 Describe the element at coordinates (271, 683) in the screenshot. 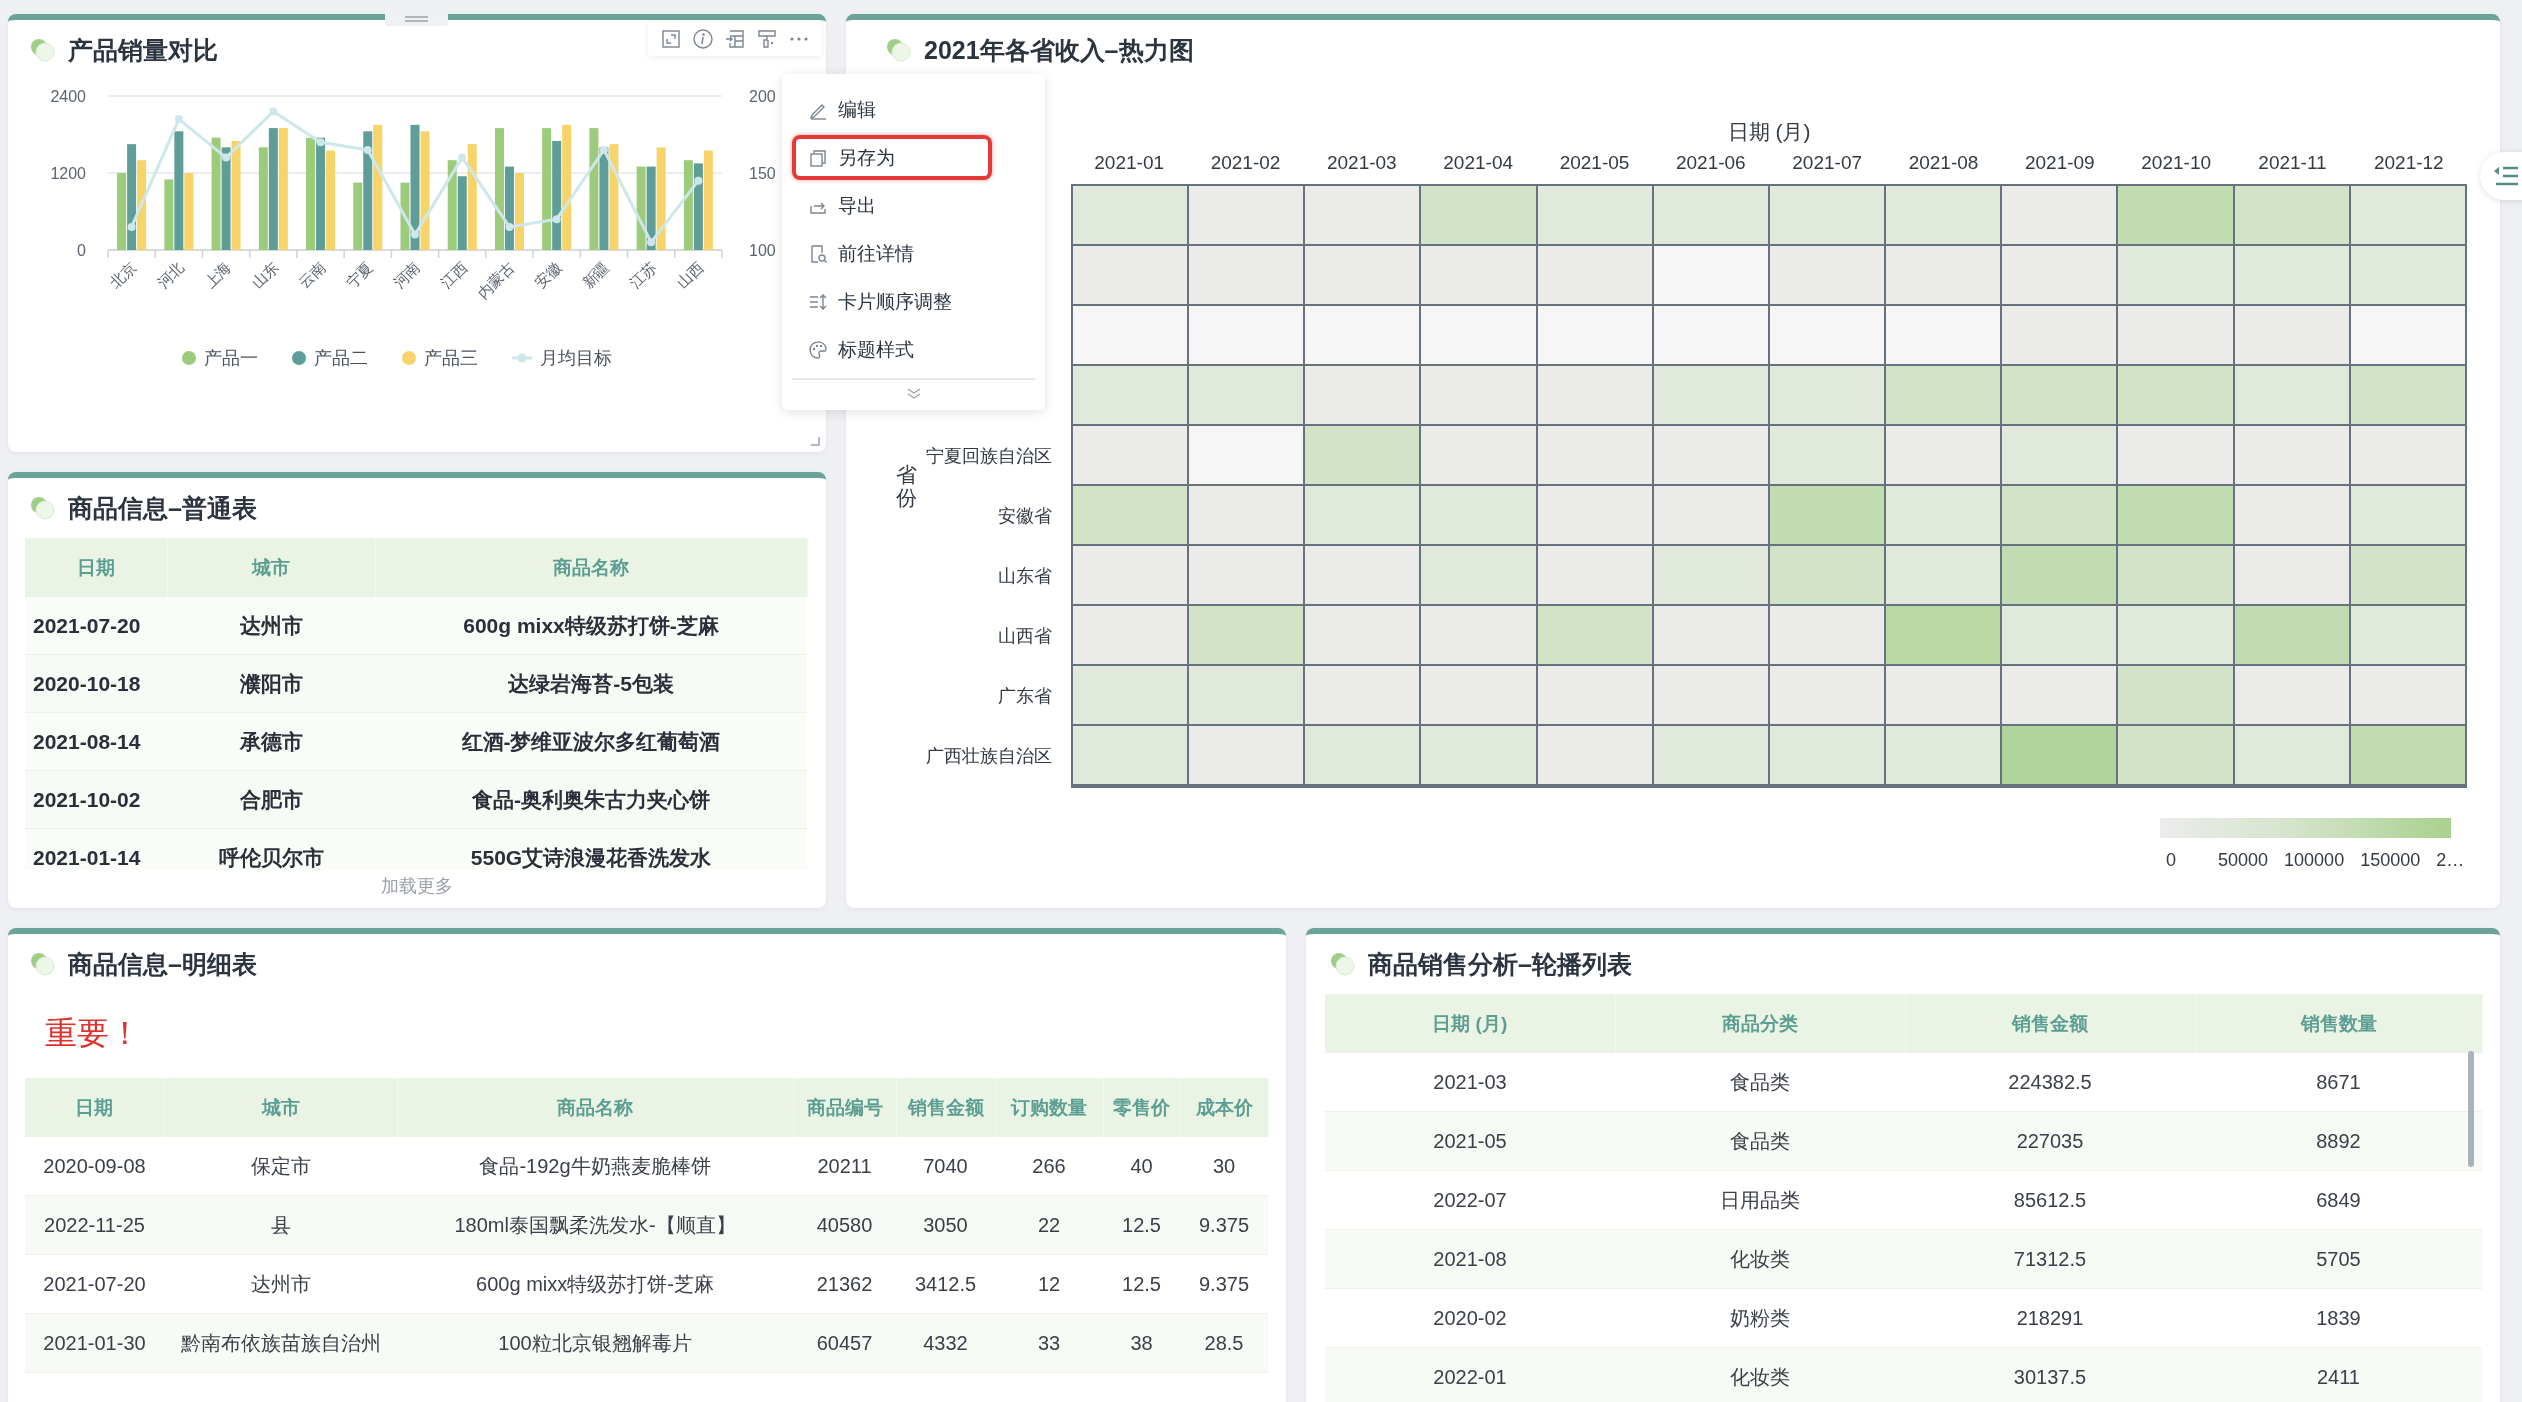

I see `table-cell: 濮阳市` at that location.